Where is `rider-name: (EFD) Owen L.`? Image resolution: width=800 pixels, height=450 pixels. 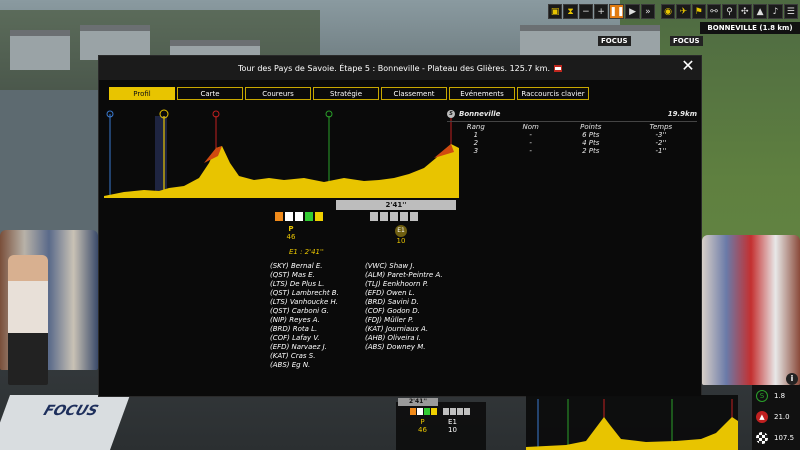
rider-name: (EFD) Owen L. is located at coordinates (404, 293).